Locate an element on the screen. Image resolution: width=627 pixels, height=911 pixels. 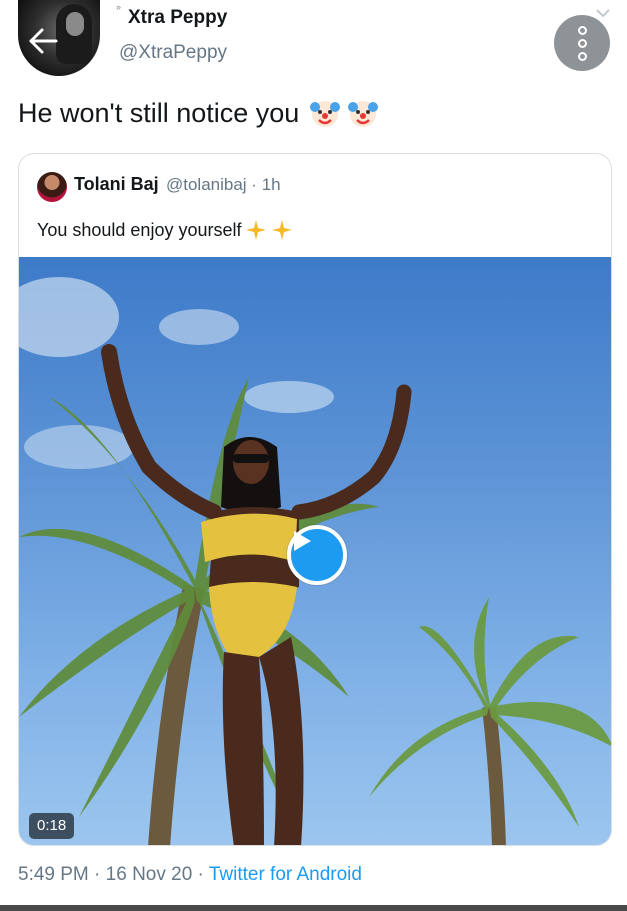
arrow-left-icon is located at coordinates (43, 41).